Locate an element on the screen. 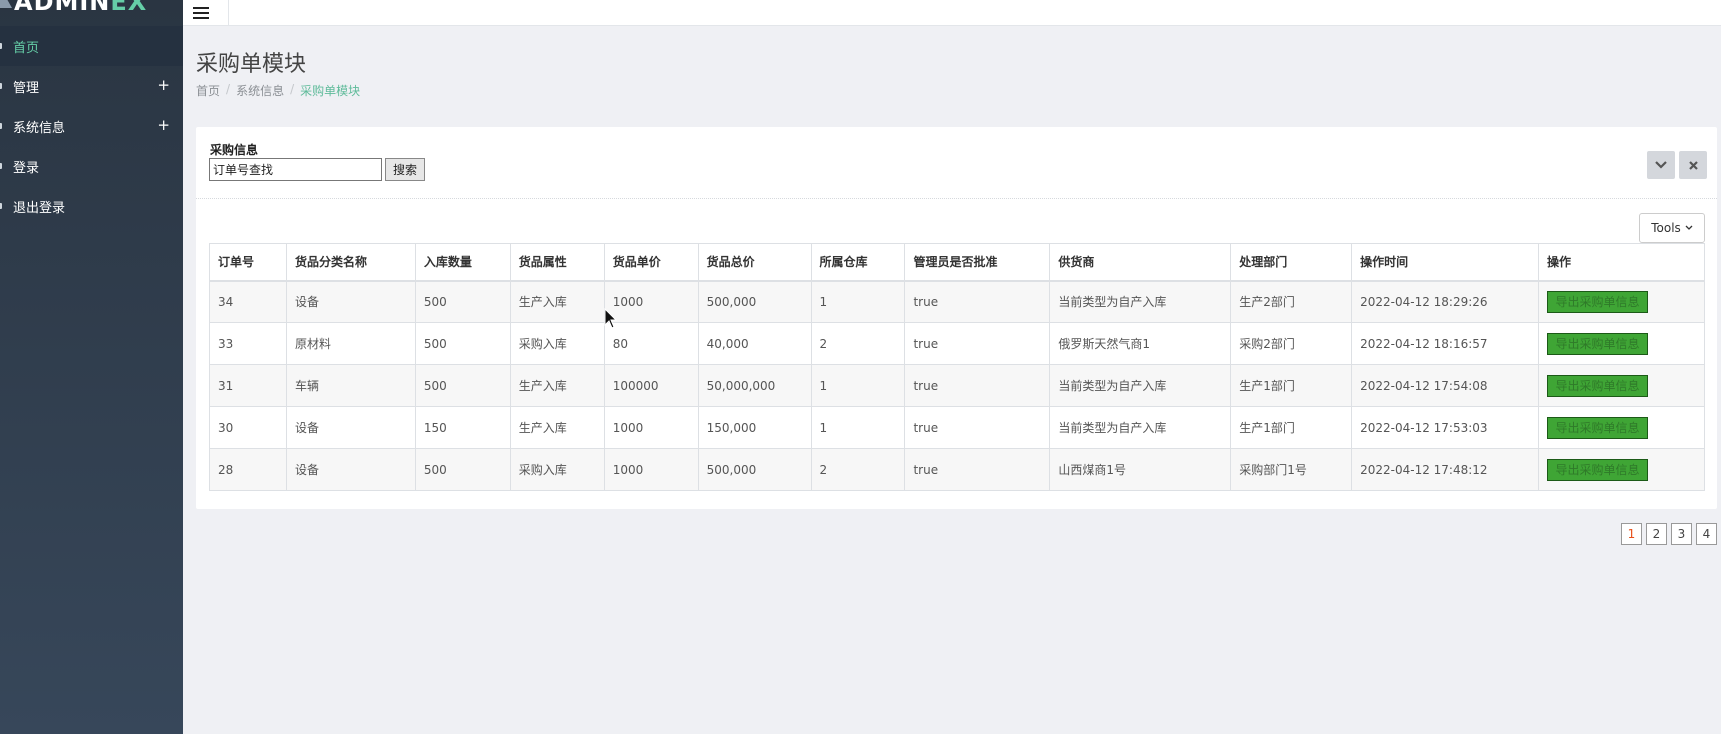 Image resolution: width=1721 pixels, height=734 pixels. column-header: 货品总价 is located at coordinates (754, 262).